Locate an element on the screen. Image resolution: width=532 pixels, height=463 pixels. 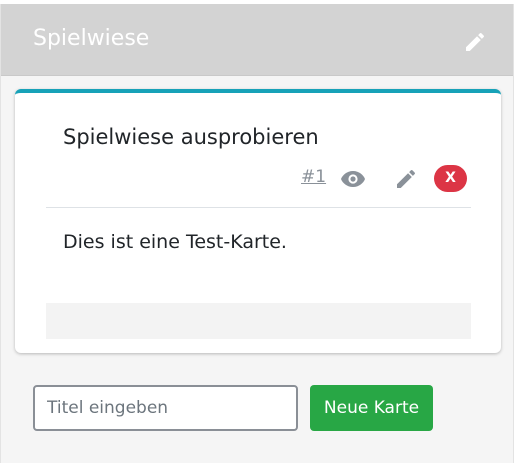
column-header: Spielwiese is located at coordinates (257, 40).